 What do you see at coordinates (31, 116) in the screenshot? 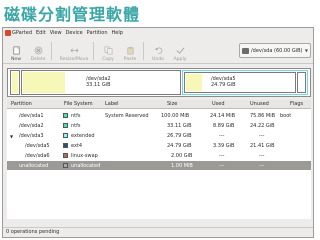
I see `cell-partition: /dev/sda1` at bounding box center [31, 116].